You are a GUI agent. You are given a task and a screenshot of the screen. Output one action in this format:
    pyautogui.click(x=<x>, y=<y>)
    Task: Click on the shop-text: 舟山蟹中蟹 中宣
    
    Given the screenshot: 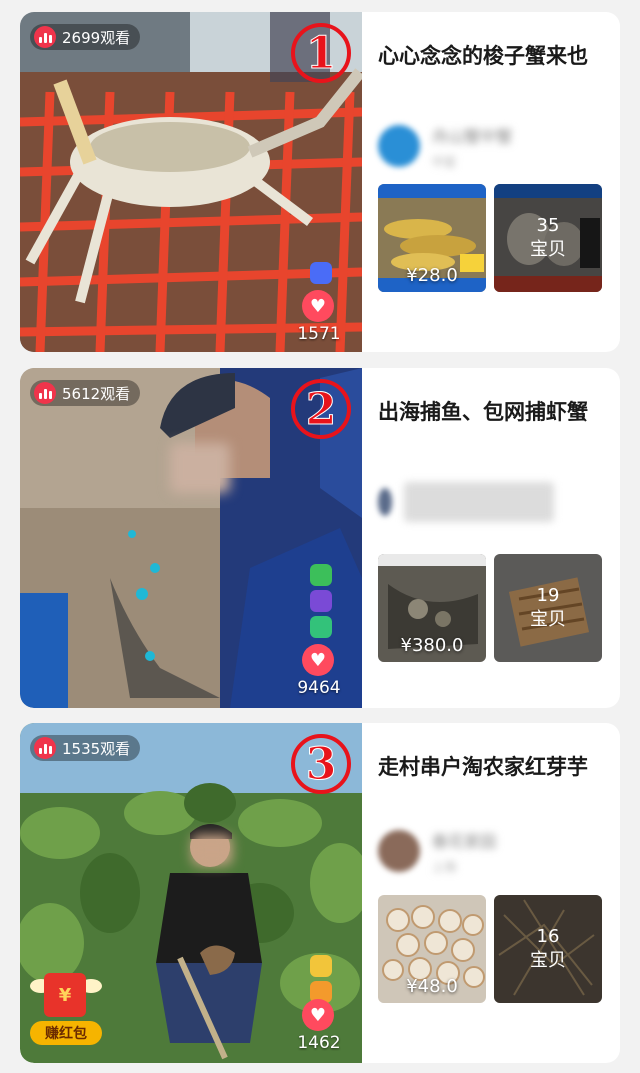 What is the action you would take?
    pyautogui.click(x=472, y=146)
    